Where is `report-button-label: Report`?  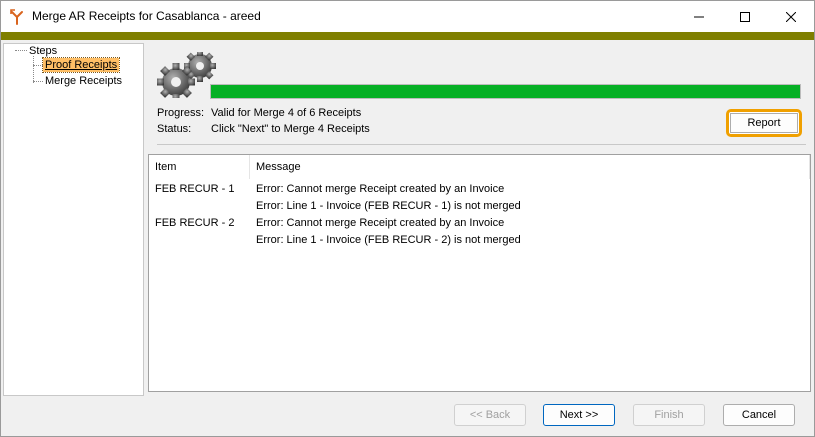
report-button-label: Report is located at coordinates (764, 123).